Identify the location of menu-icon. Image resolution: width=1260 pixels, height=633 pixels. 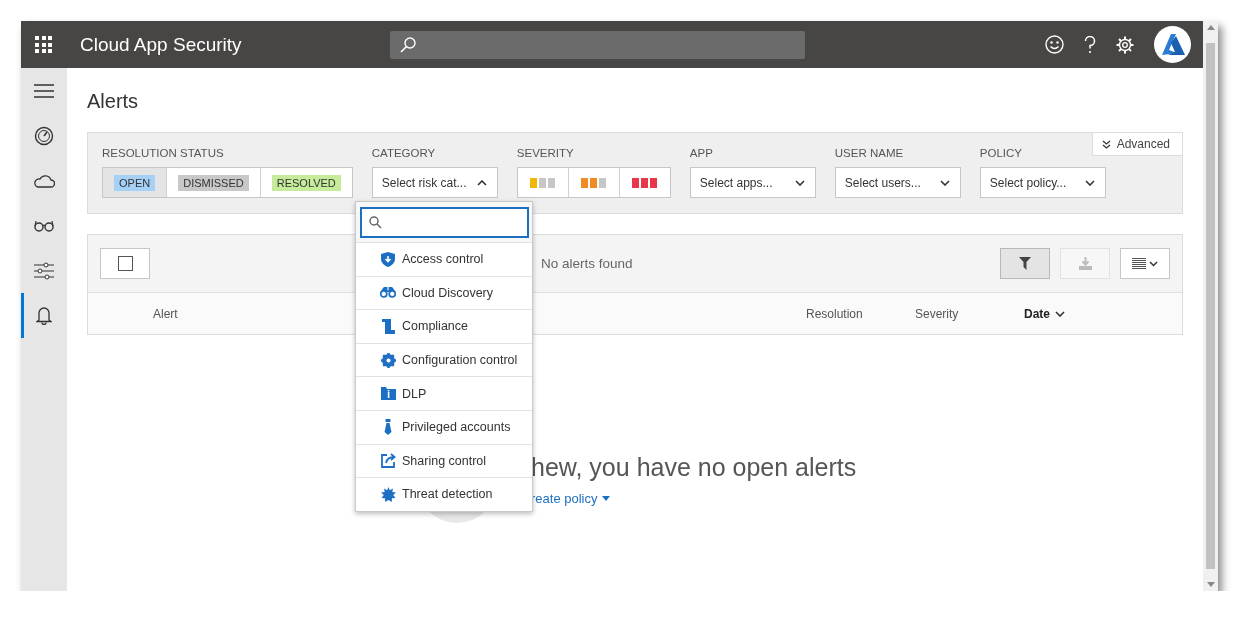
(44, 90).